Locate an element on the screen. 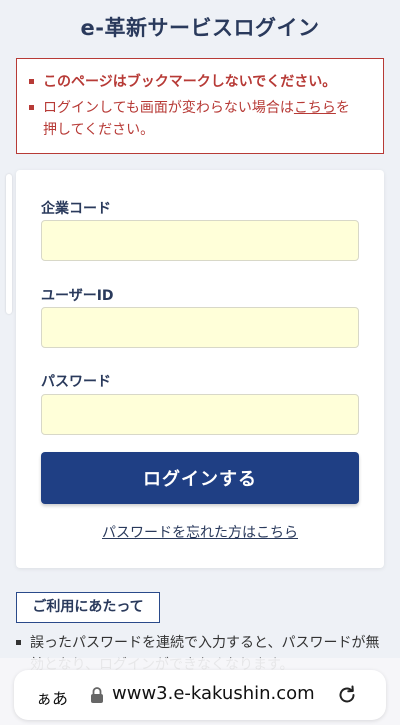 The width and height of the screenshot is (400, 725). url-text: www3.e-kakushin.com is located at coordinates (213, 693).